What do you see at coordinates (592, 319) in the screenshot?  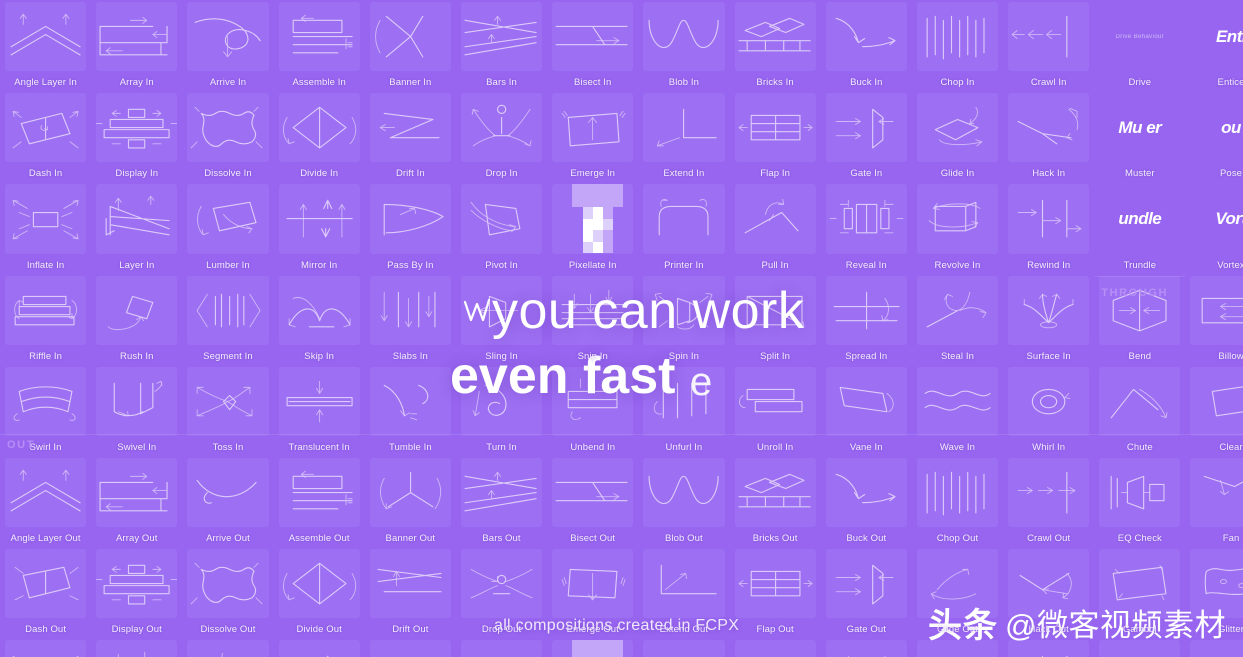 I see `preset-tile: Snip In` at bounding box center [592, 319].